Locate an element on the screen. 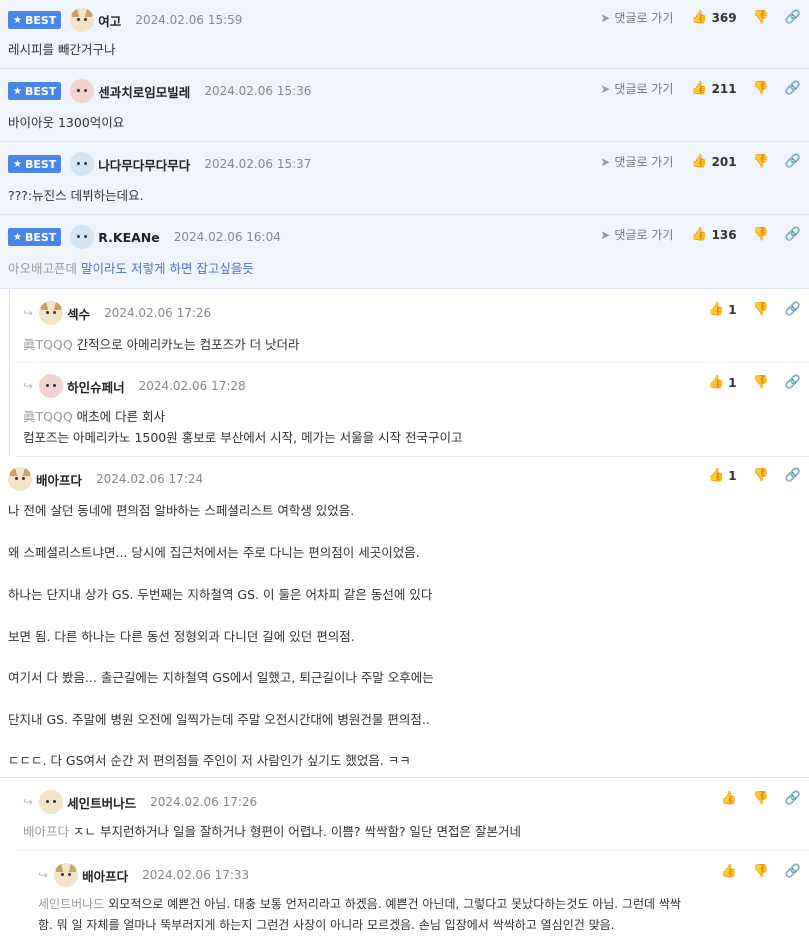  comment-text: 眞TQQQ 애초에 다른 회사 is located at coordinates (94, 416).